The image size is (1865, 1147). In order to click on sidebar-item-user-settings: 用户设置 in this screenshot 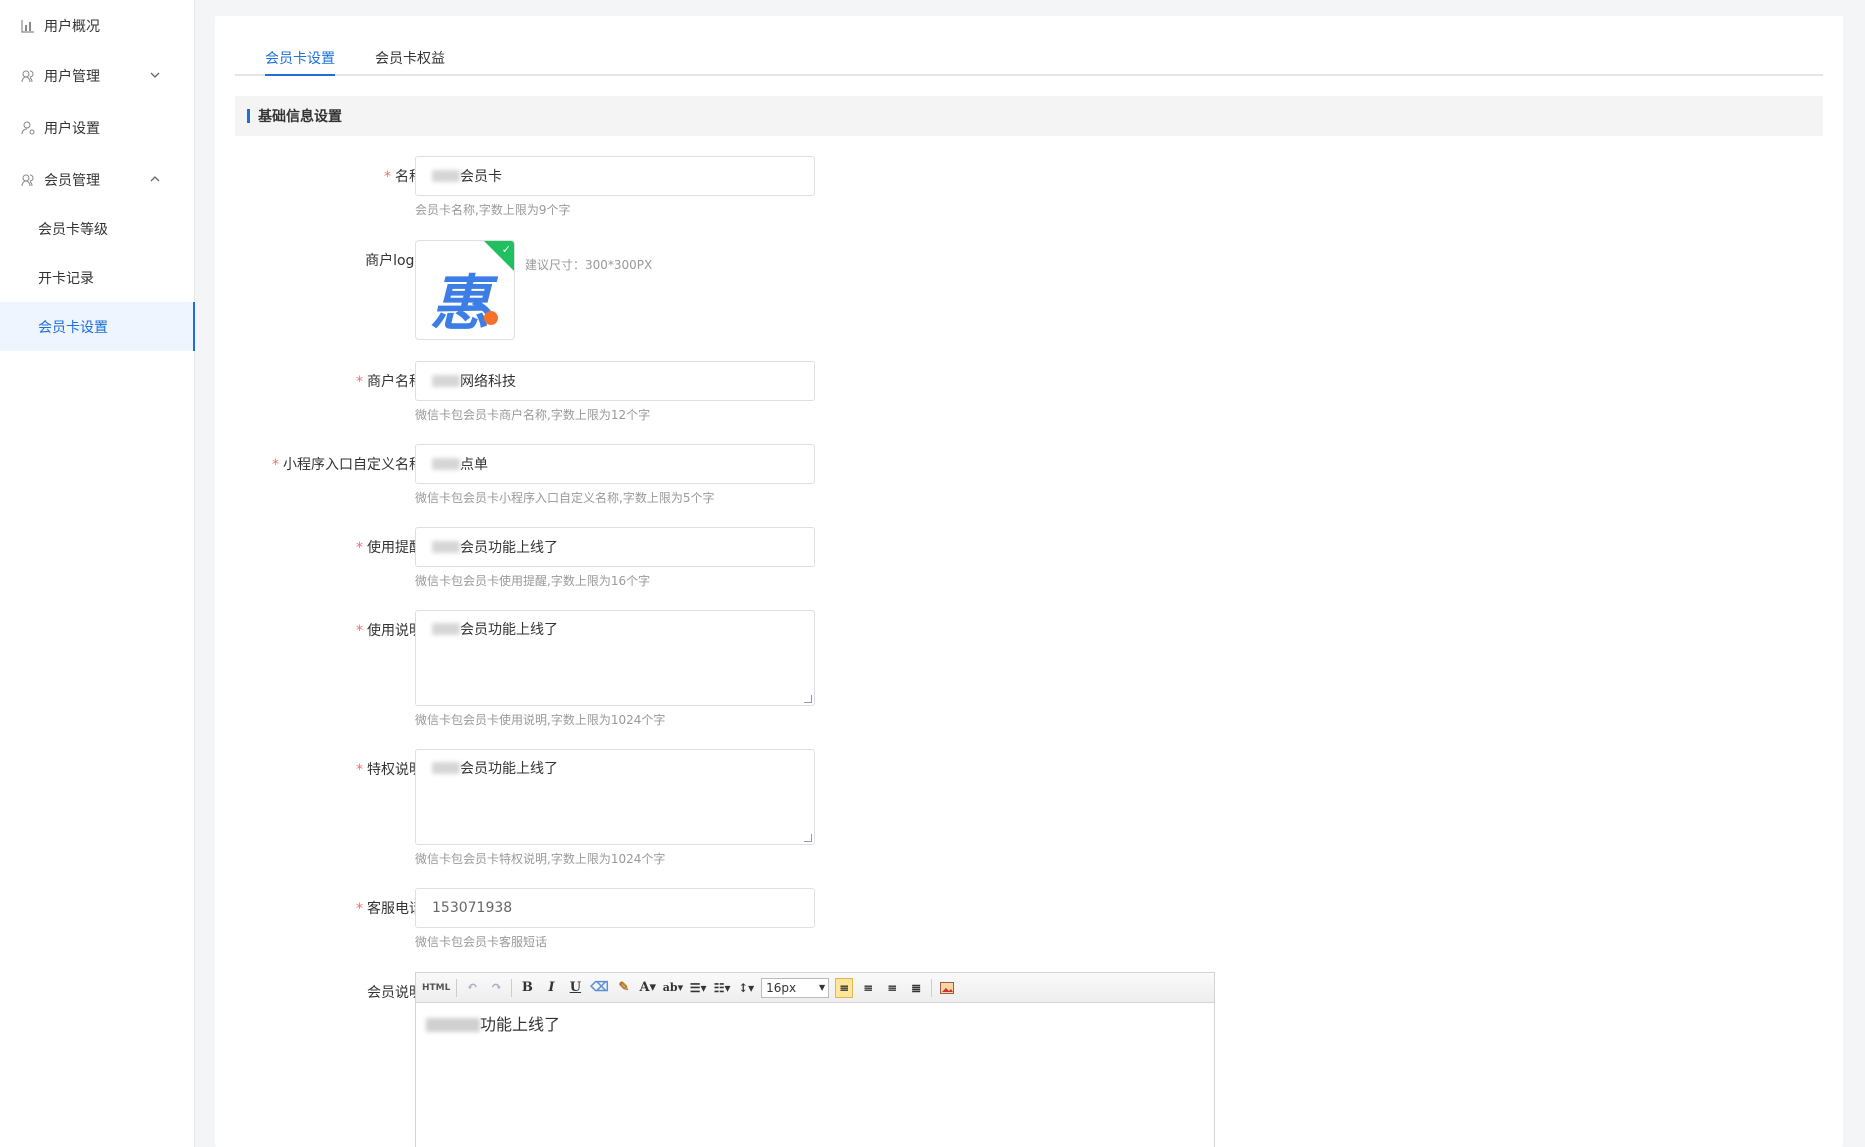, I will do `click(97, 128)`.